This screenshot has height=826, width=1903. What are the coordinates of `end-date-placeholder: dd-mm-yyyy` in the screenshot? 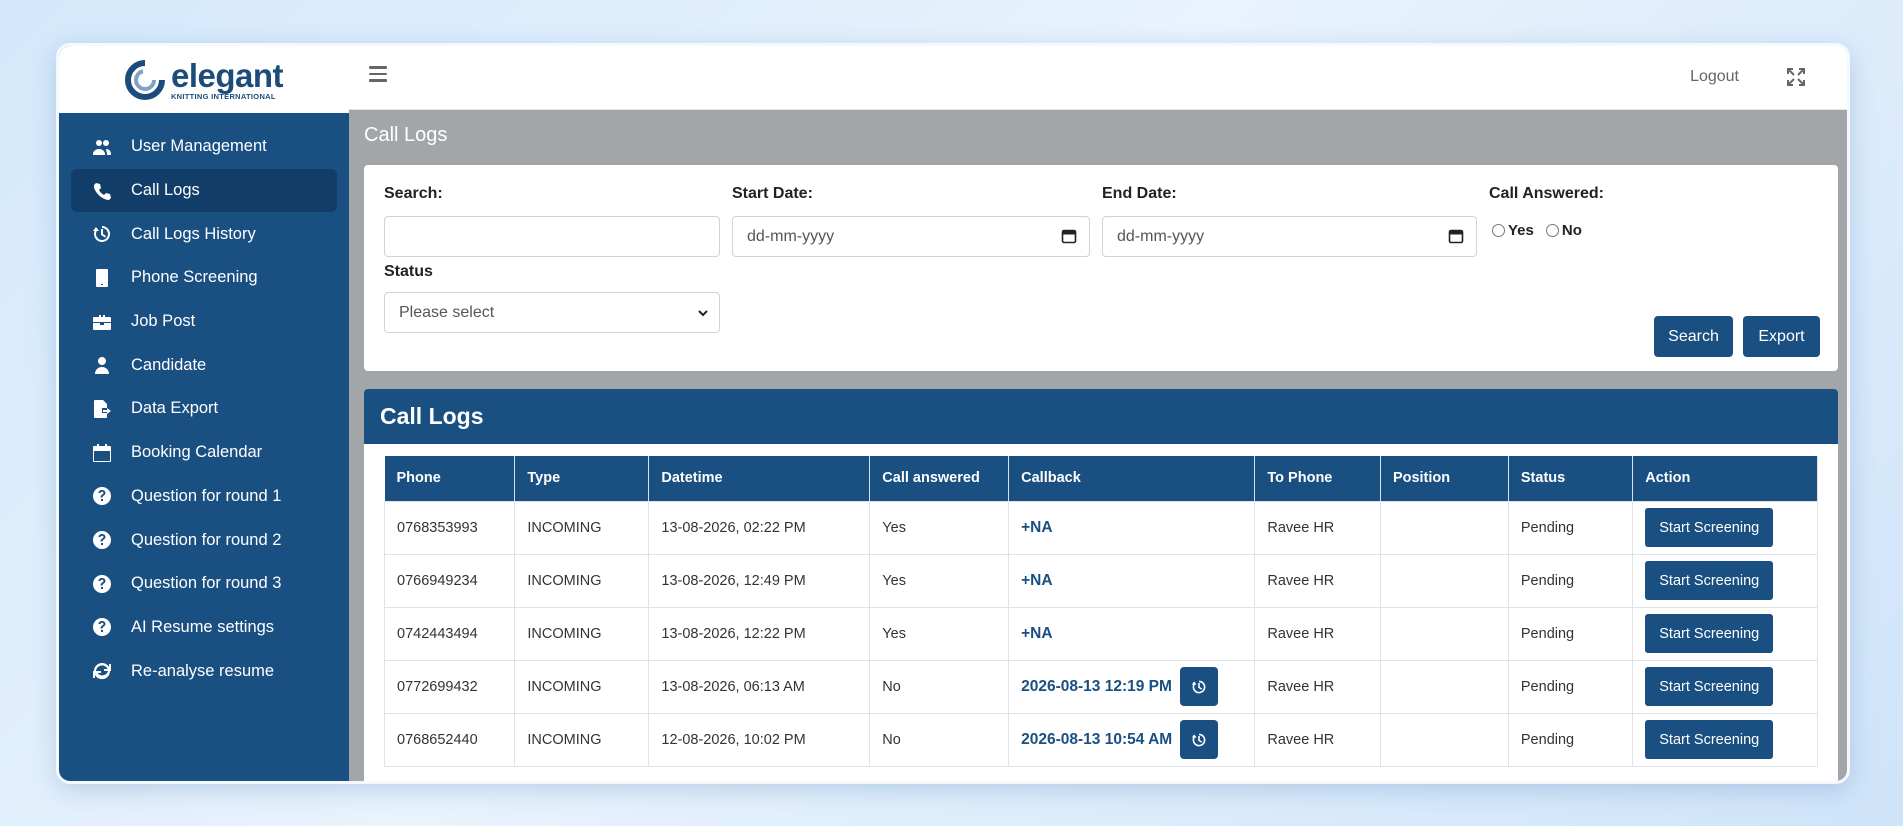 It's located at (1161, 236).